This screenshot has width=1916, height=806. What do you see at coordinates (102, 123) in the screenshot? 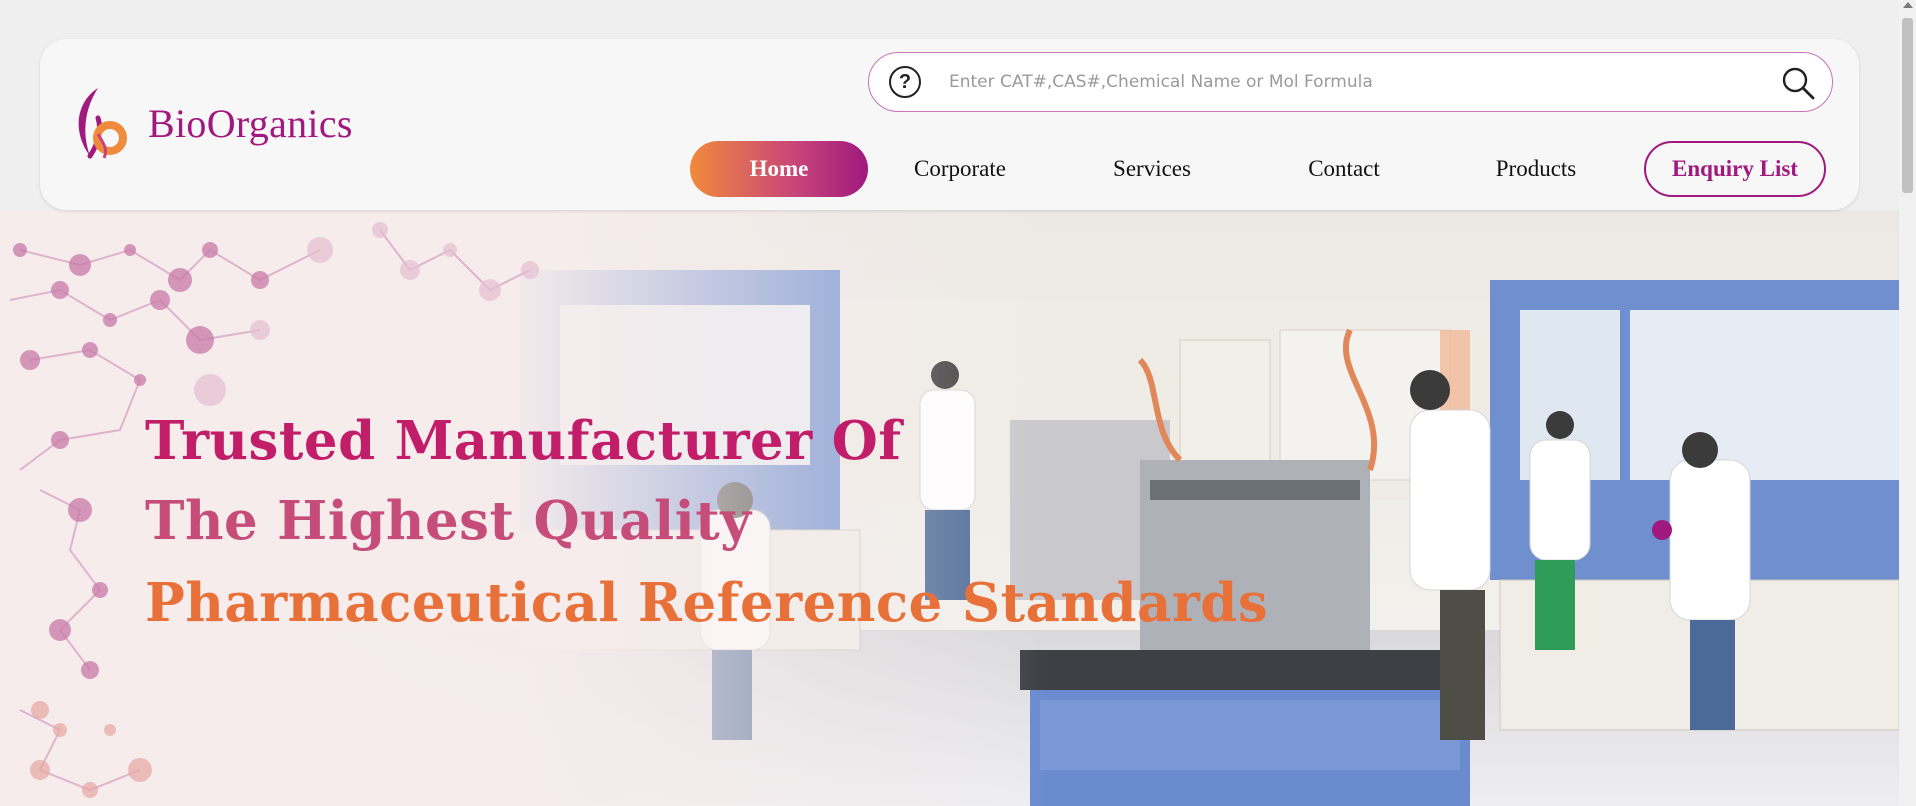
I see `bioorganics-logo-icon` at bounding box center [102, 123].